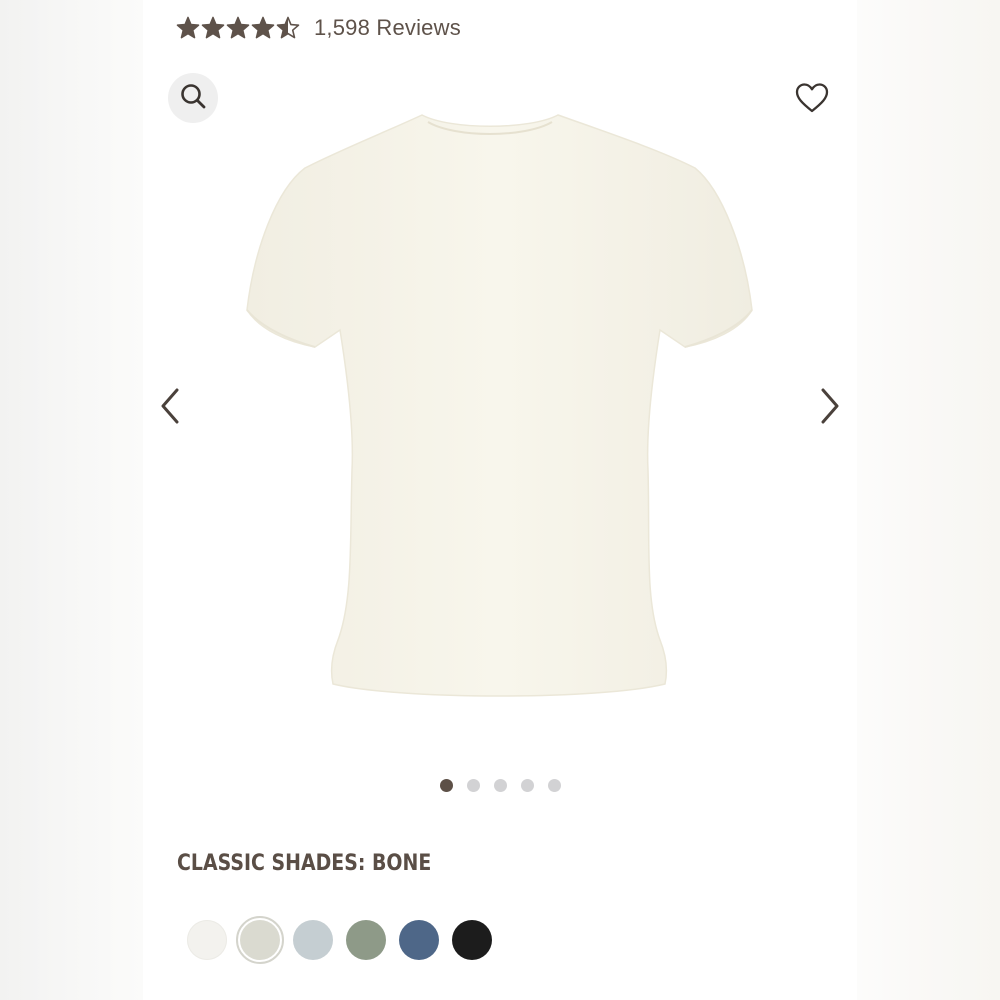  I want to click on heart-icon, so click(812, 100).